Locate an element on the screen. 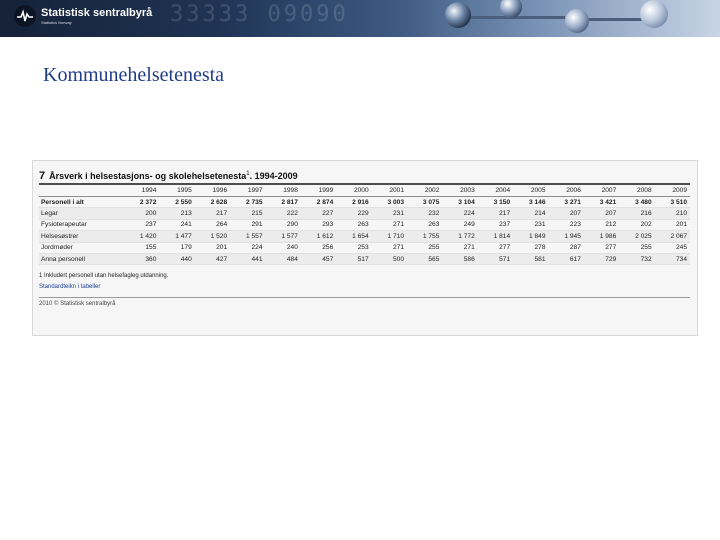 This screenshot has height=540, width=720. table-cell: 256 is located at coordinates (318, 248).